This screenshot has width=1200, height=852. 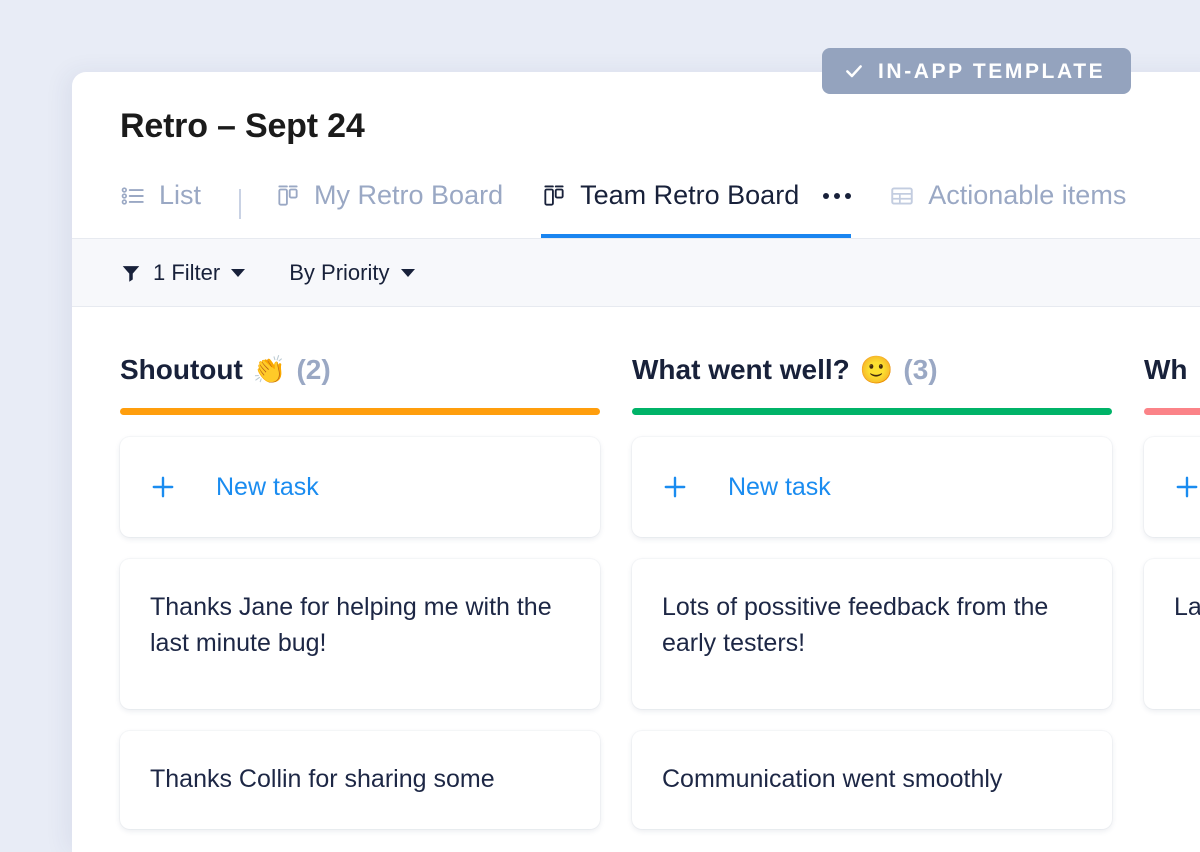 I want to click on sort-button: By Priority, so click(x=352, y=272).